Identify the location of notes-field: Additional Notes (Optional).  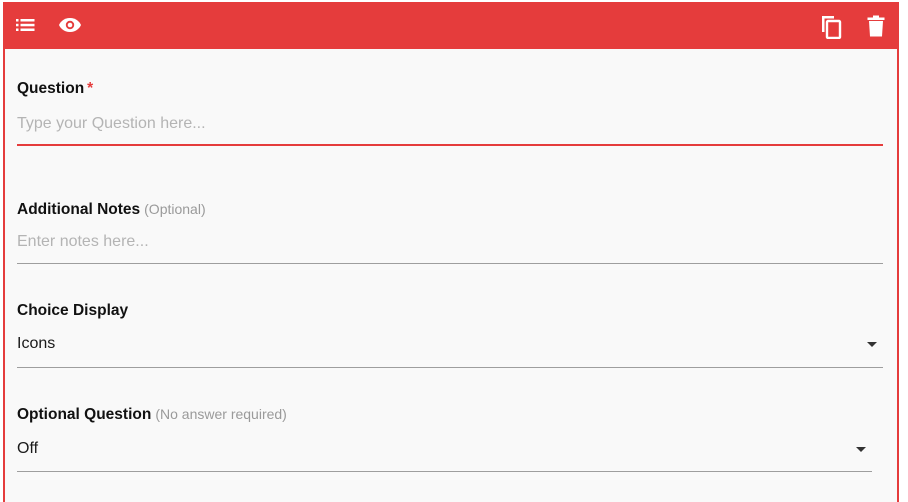
(450, 235).